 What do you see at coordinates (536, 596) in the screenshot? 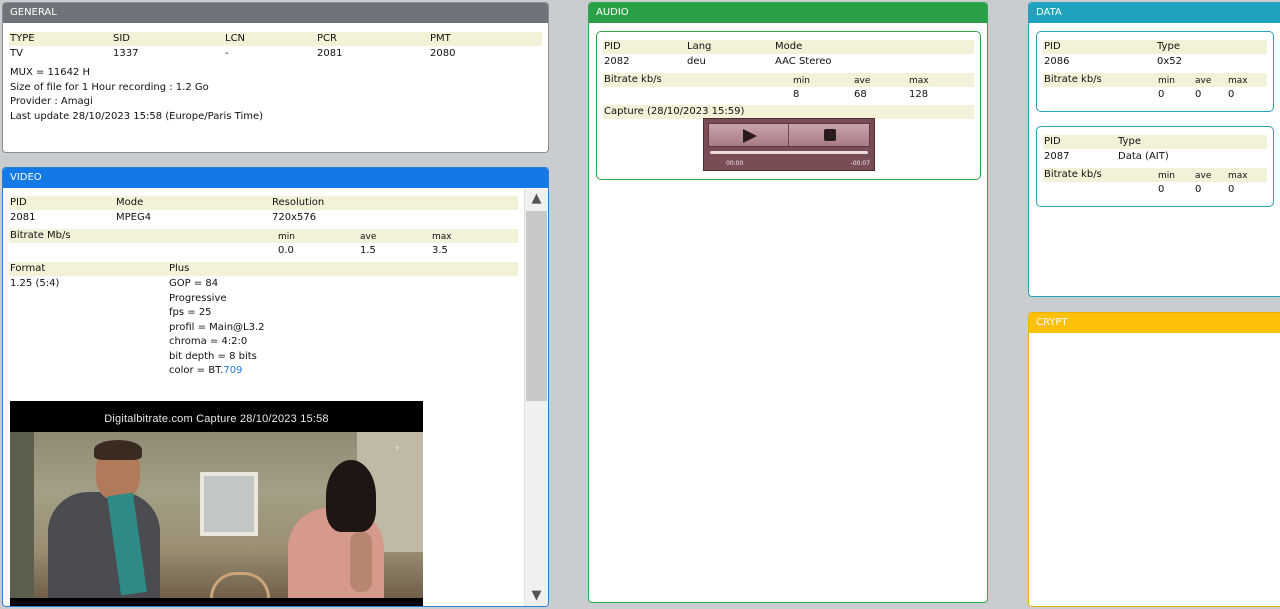
I see `scroll-down-icon: ▼` at bounding box center [536, 596].